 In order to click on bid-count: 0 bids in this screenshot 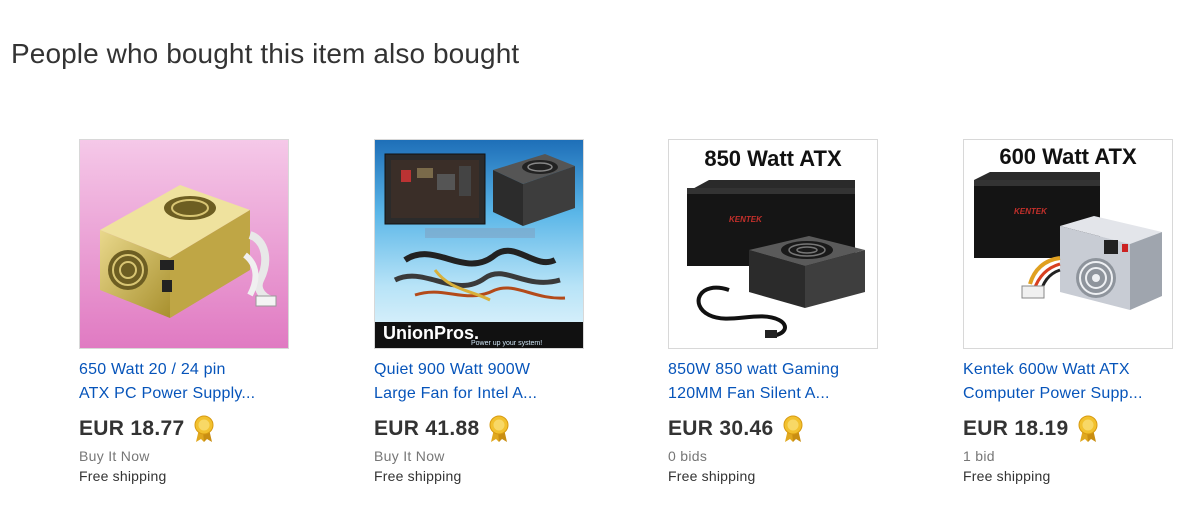, I will do `click(688, 456)`.